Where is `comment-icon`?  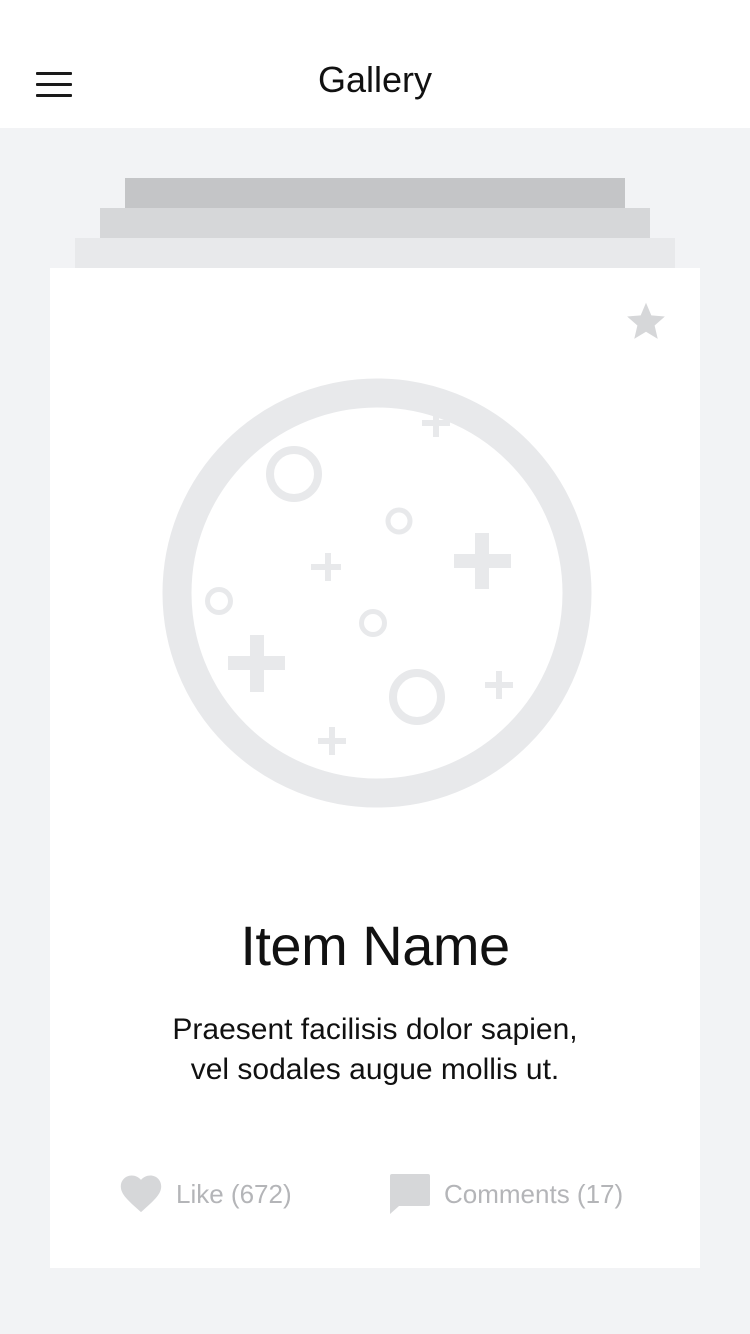
comment-icon is located at coordinates (410, 1194).